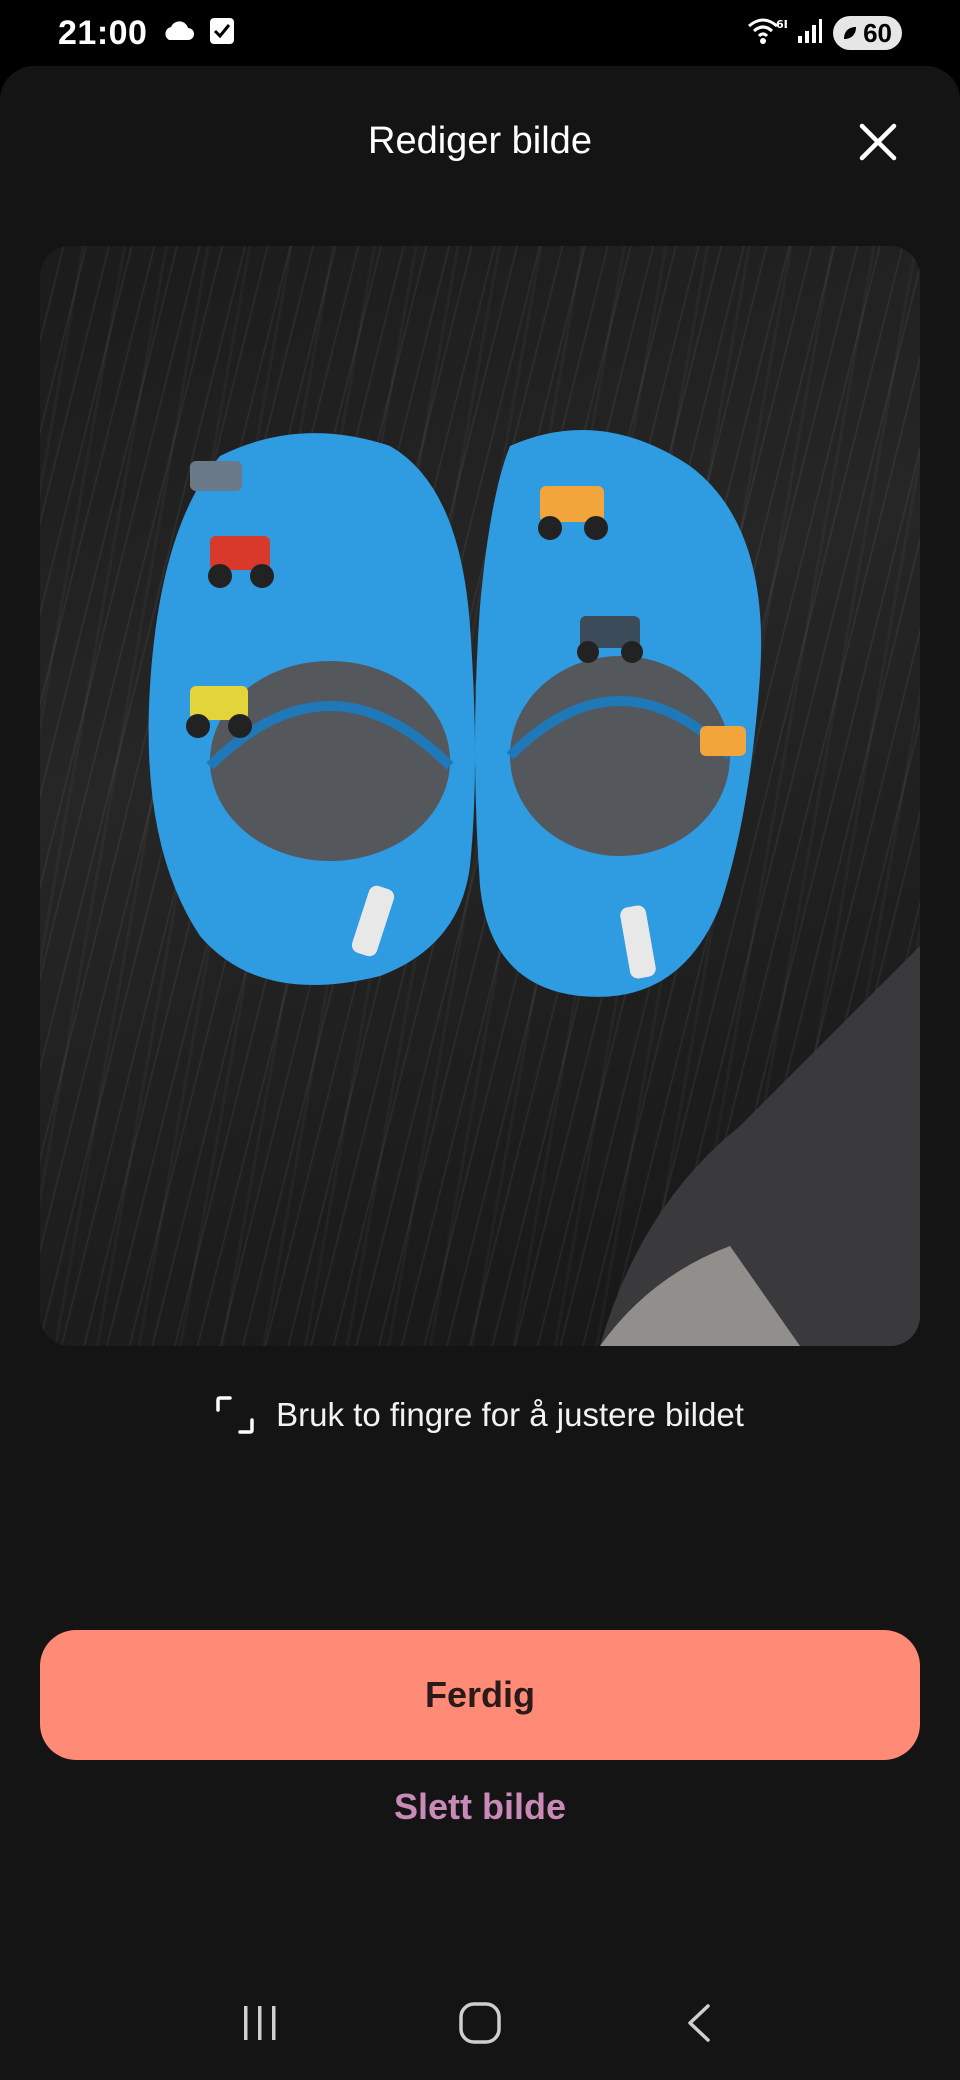 The image size is (960, 2080). I want to click on home-button, so click(480, 2023).